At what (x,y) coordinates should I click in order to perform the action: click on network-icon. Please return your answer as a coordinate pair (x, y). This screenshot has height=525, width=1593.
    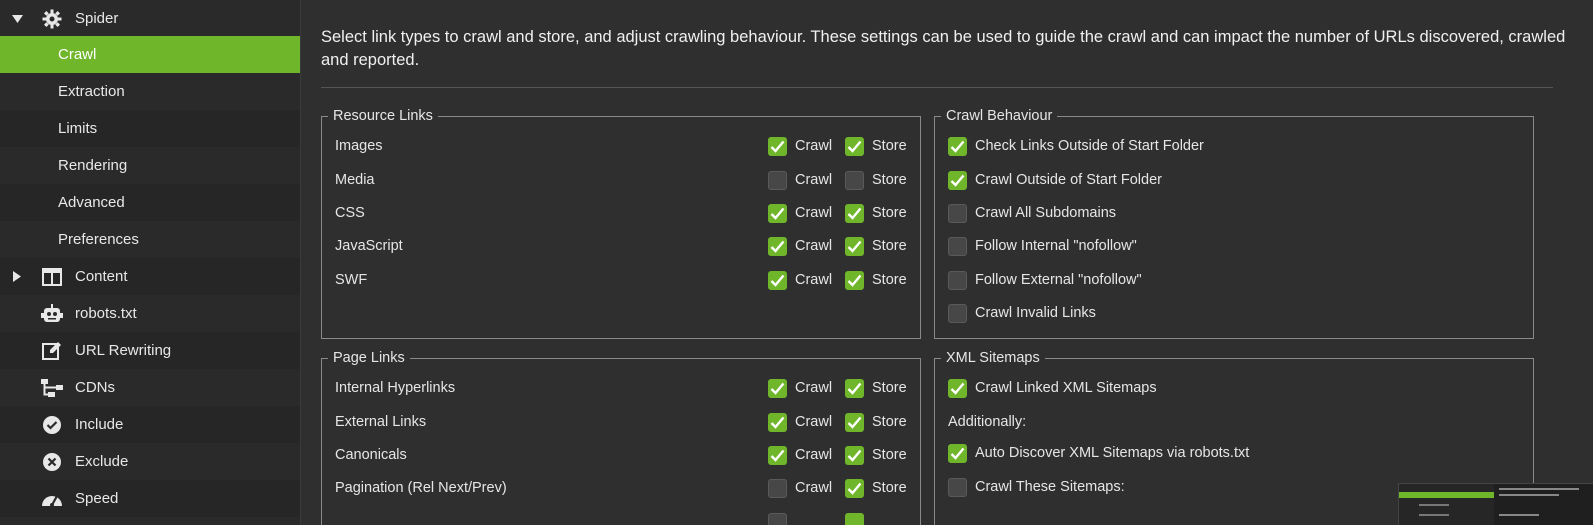
    Looking at the image, I should click on (52, 388).